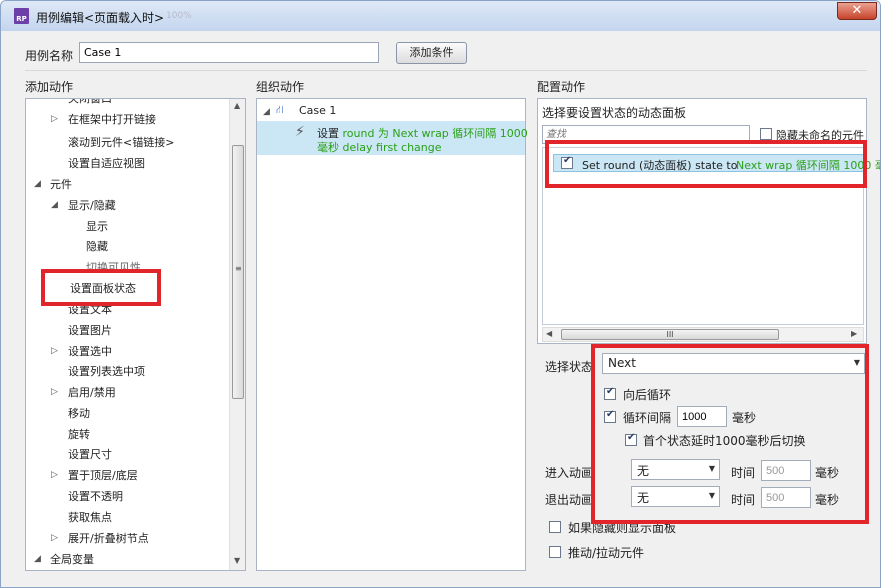 Image resolution: width=881 pixels, height=588 pixels. I want to click on select-state-label: 选择状态, so click(569, 367).